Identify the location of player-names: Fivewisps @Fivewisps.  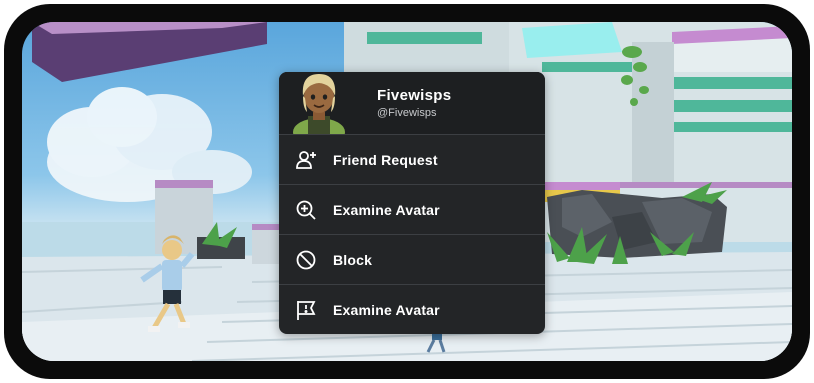
(414, 103).